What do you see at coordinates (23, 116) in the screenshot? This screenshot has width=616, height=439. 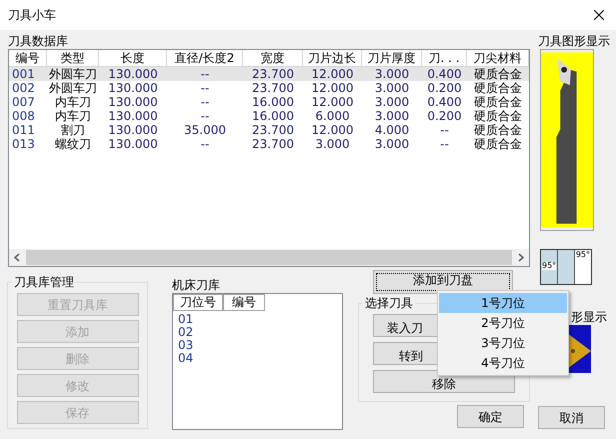 I see `table-cell-text: 008` at bounding box center [23, 116].